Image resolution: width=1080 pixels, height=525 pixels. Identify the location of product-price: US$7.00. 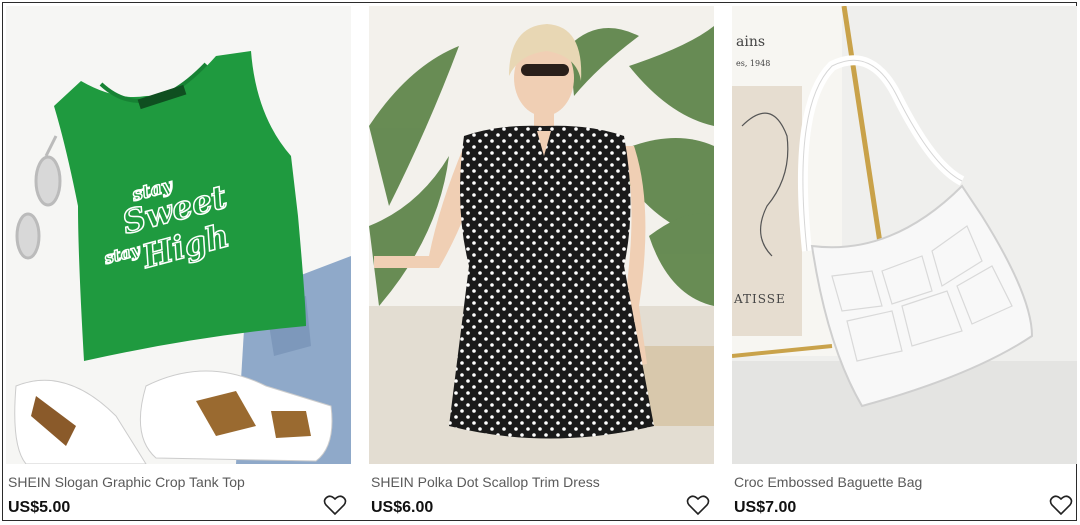
(765, 507).